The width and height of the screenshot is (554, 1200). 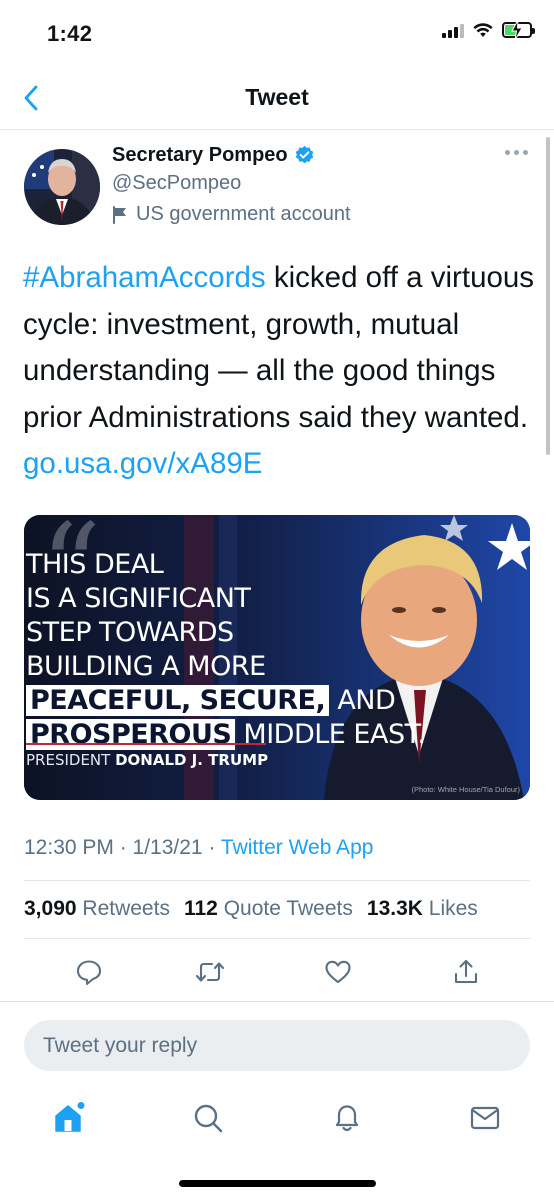 I want to click on author-name-row: Secretary Pompeo, so click(x=213, y=155).